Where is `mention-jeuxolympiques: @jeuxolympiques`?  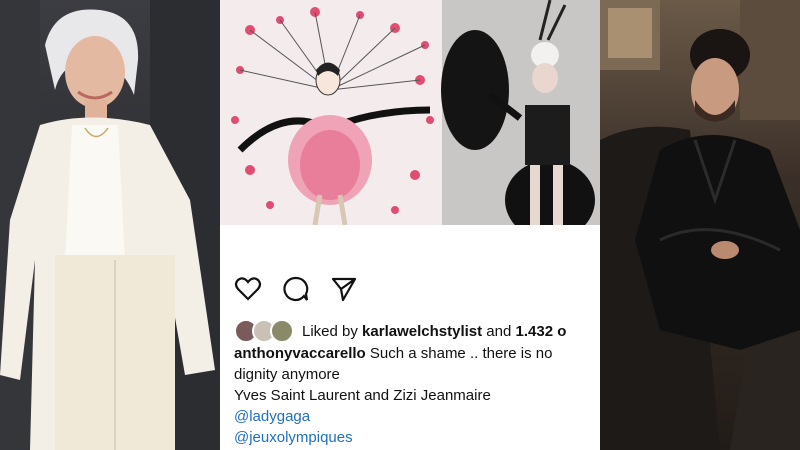
mention-jeuxolympiques: @jeuxolympiques is located at coordinates (417, 437).